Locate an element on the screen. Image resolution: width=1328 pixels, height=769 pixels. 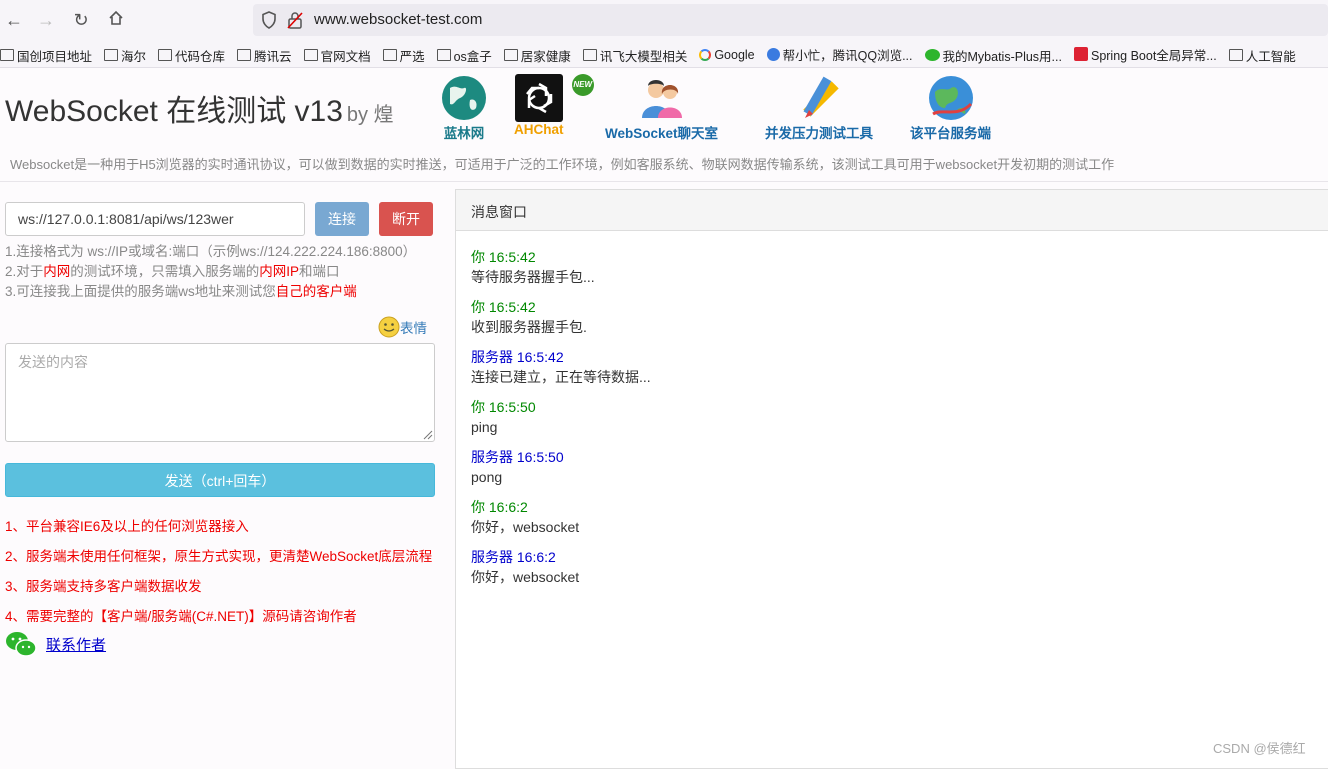
bookmark-item: 官网文档 is located at coordinates (337, 54).